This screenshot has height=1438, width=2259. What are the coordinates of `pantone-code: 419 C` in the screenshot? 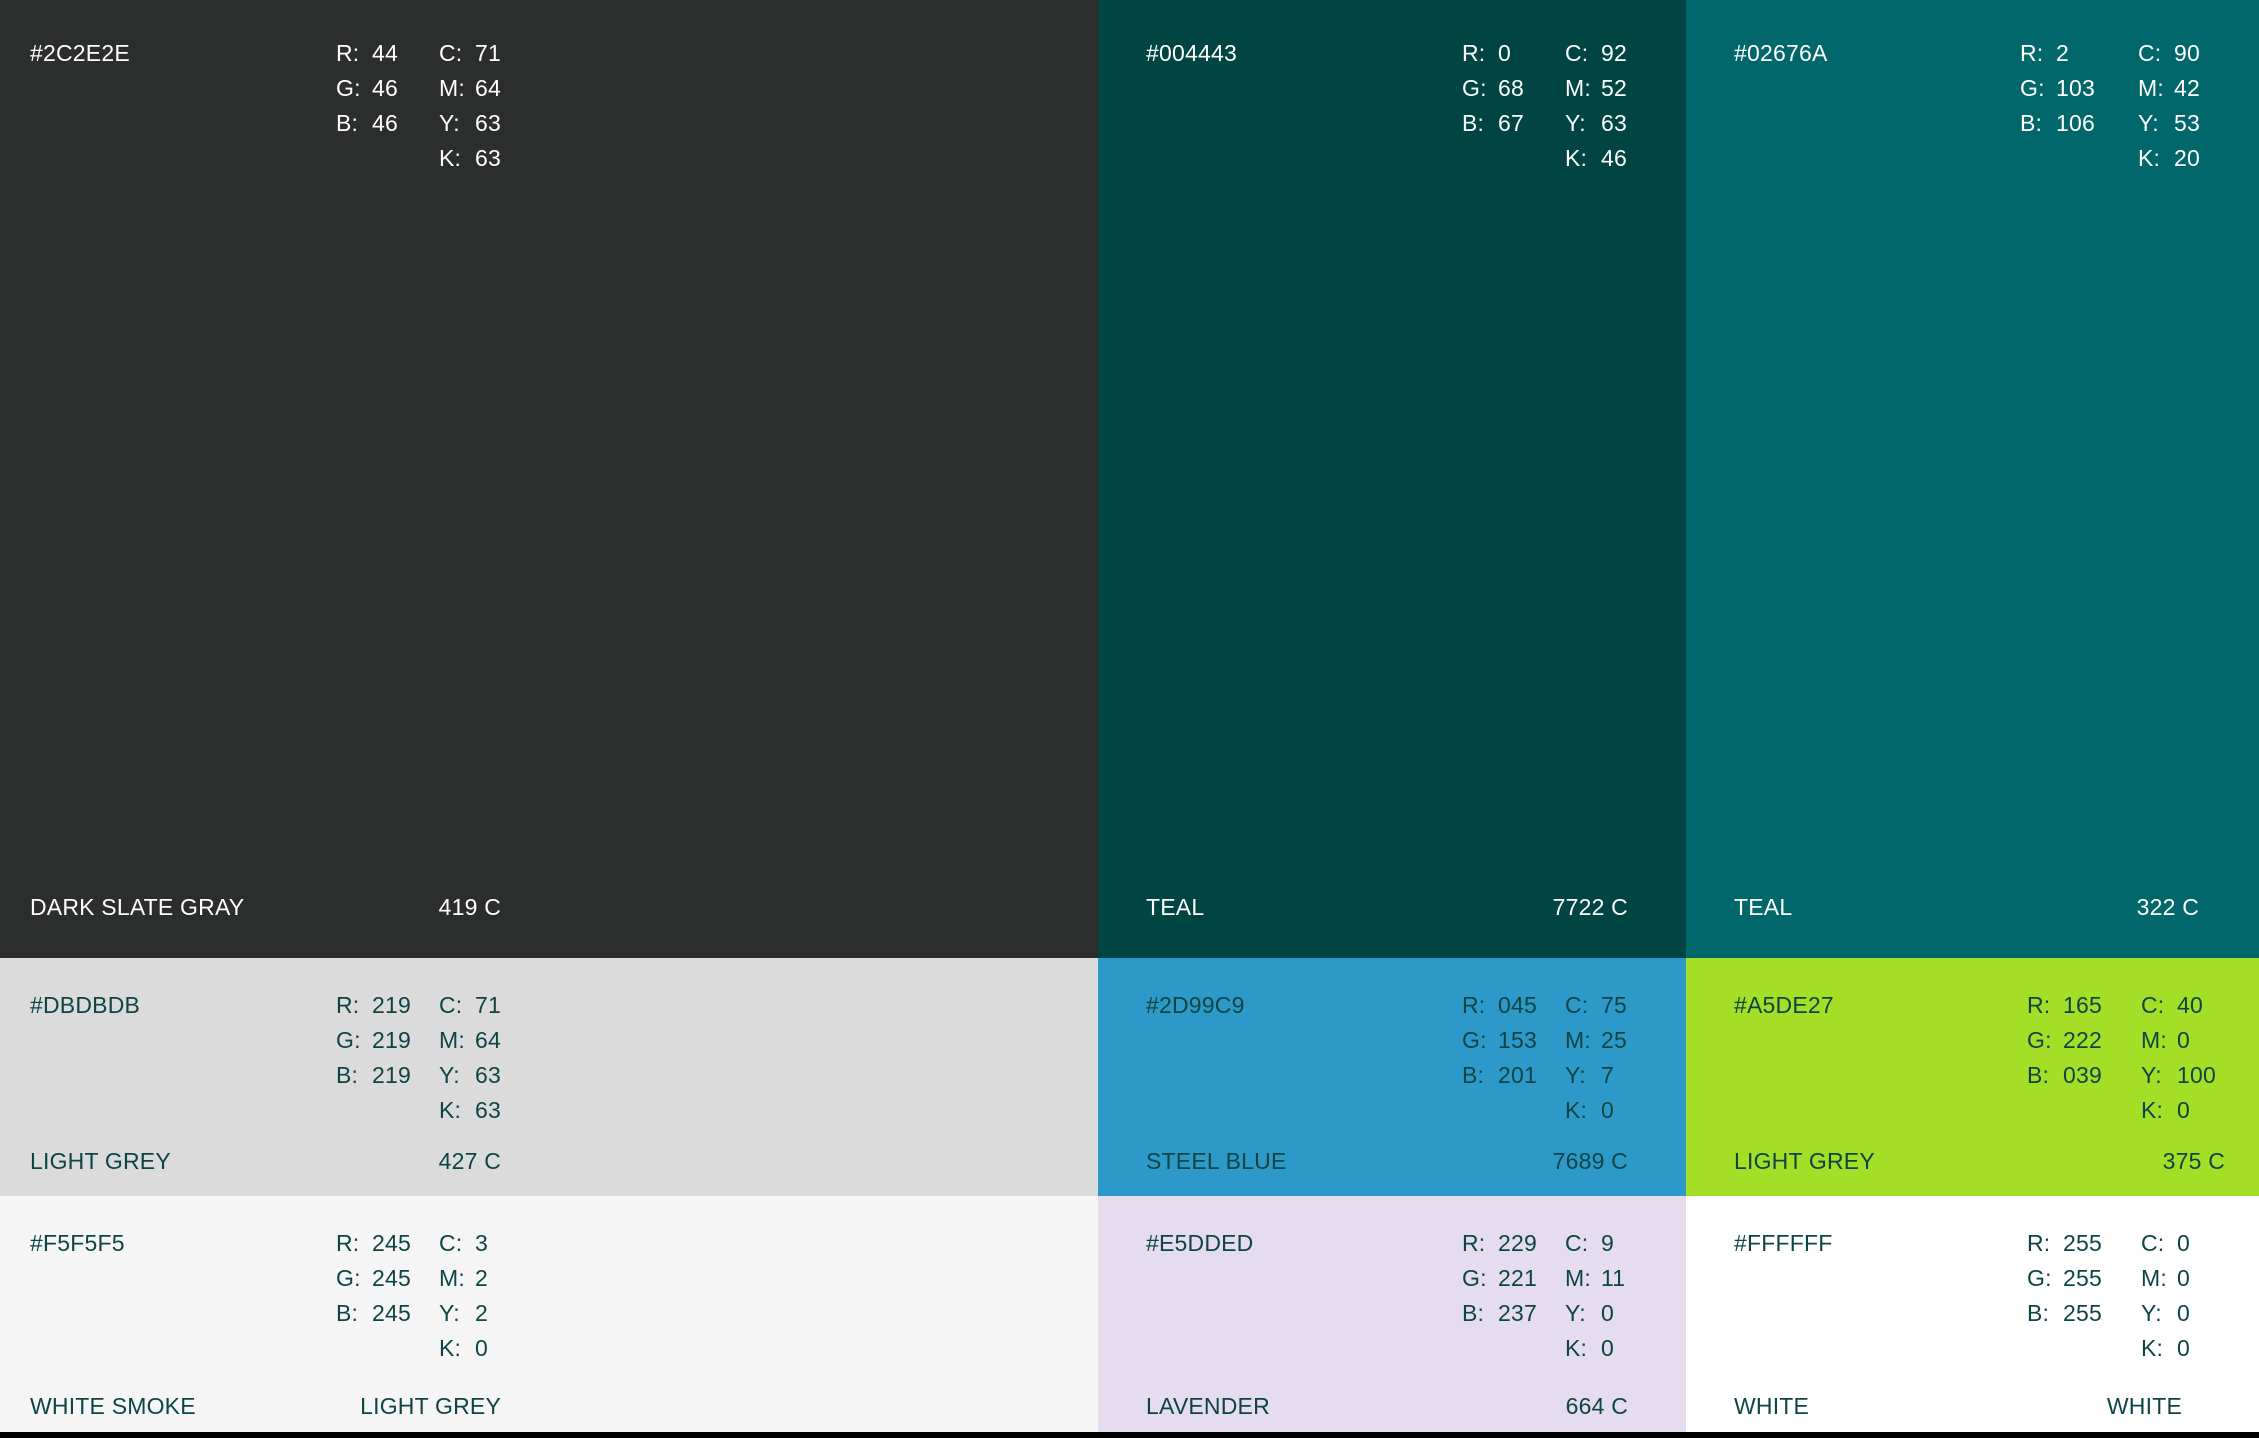 It's located at (469, 907).